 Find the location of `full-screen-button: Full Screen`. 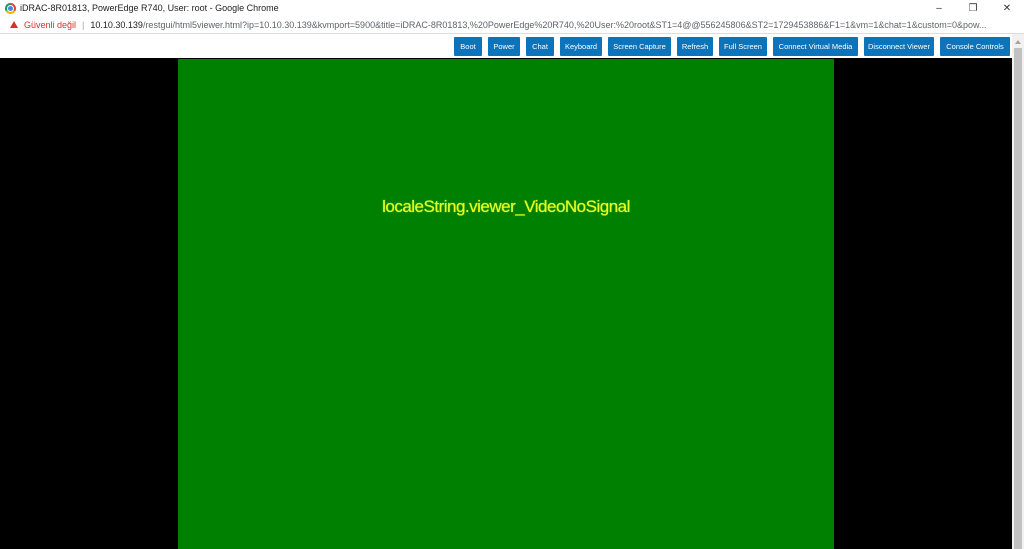

full-screen-button: Full Screen is located at coordinates (743, 46).